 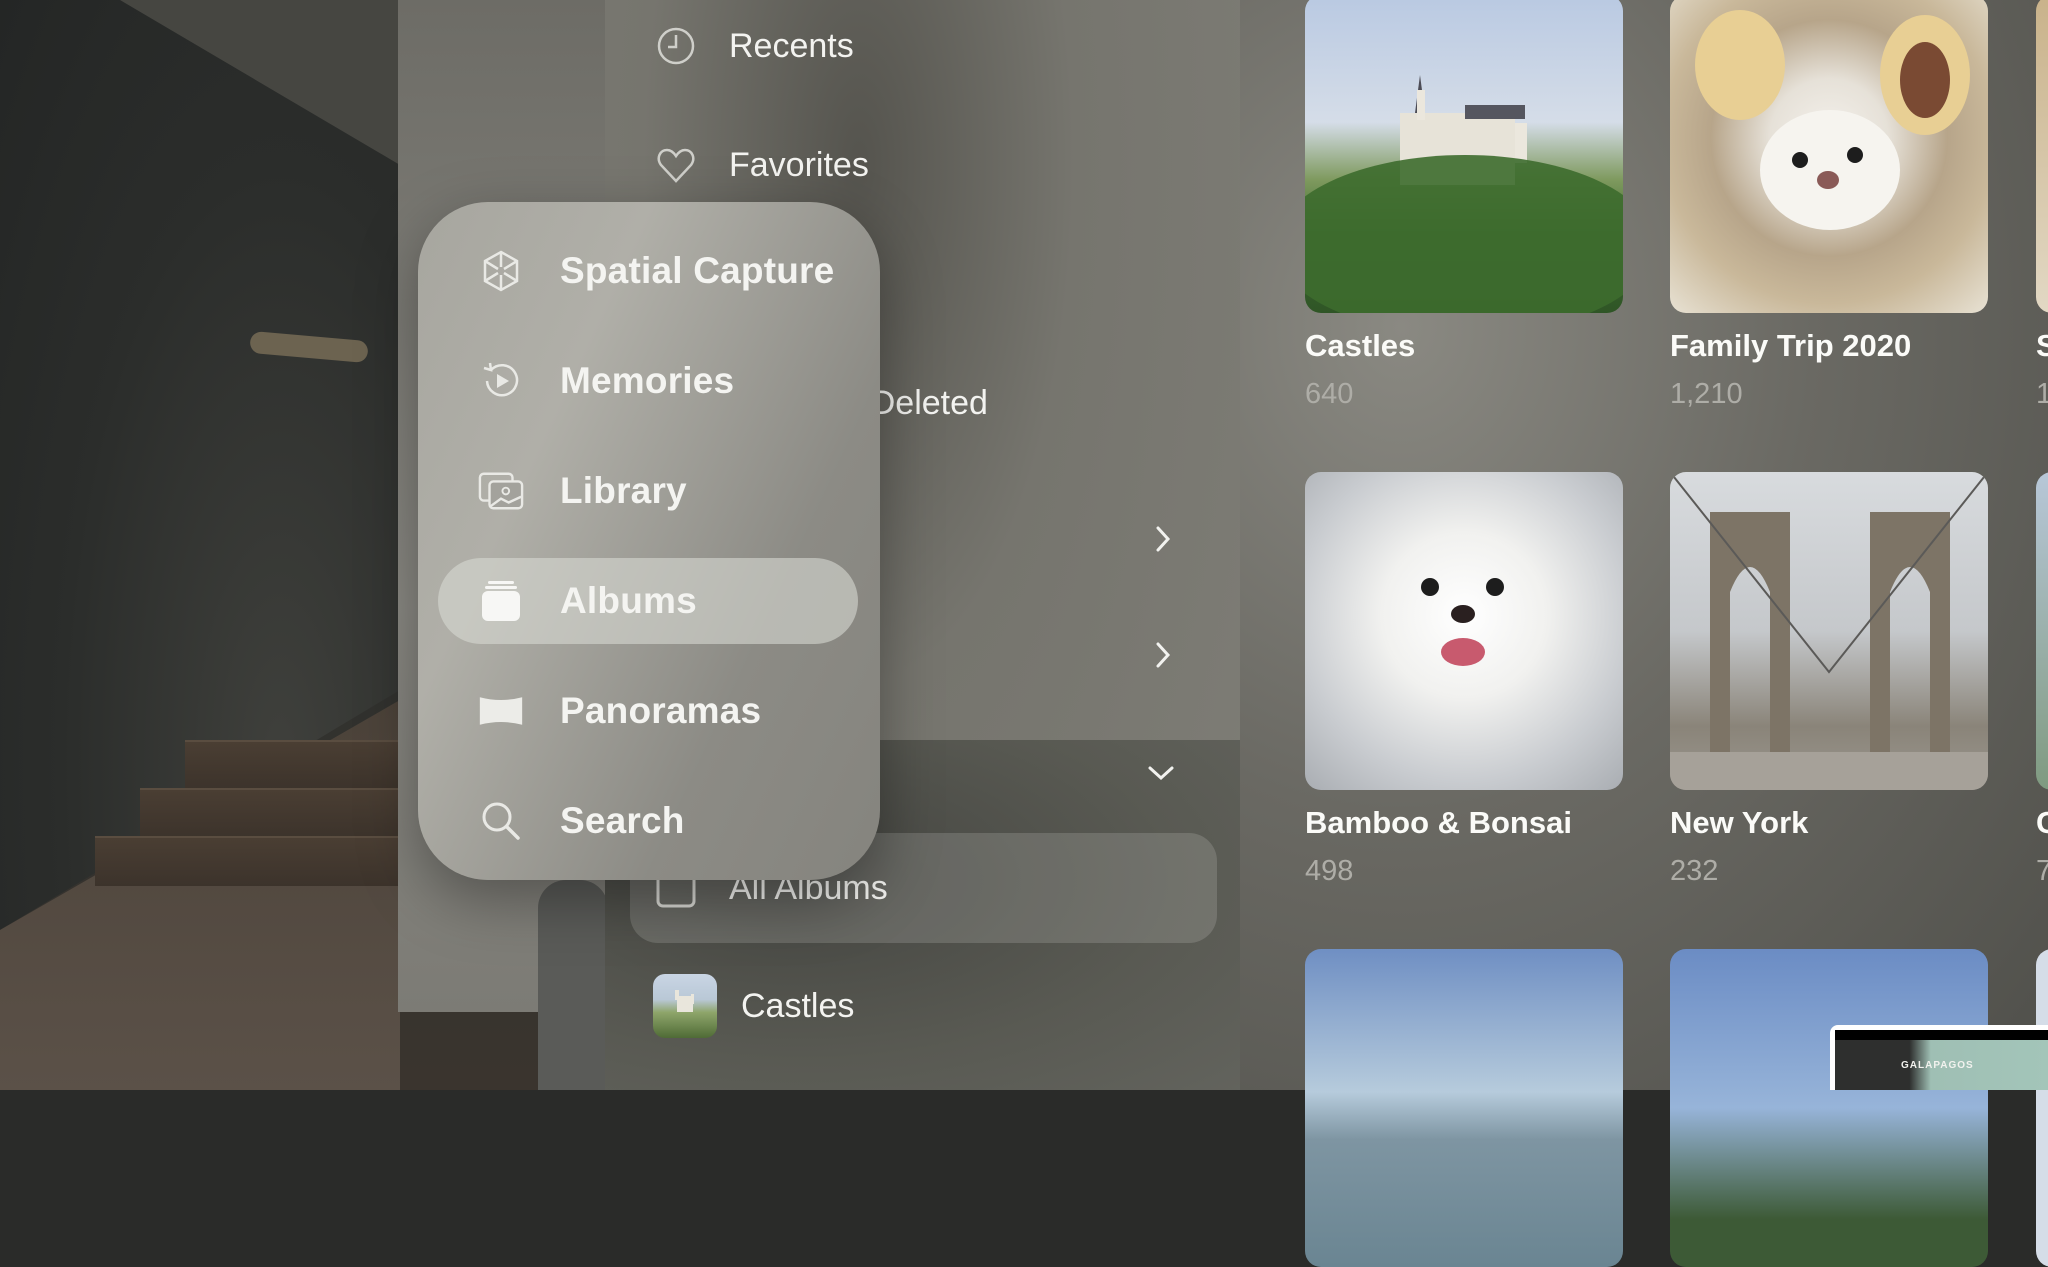 I want to click on tab-library: Library, so click(x=648, y=491).